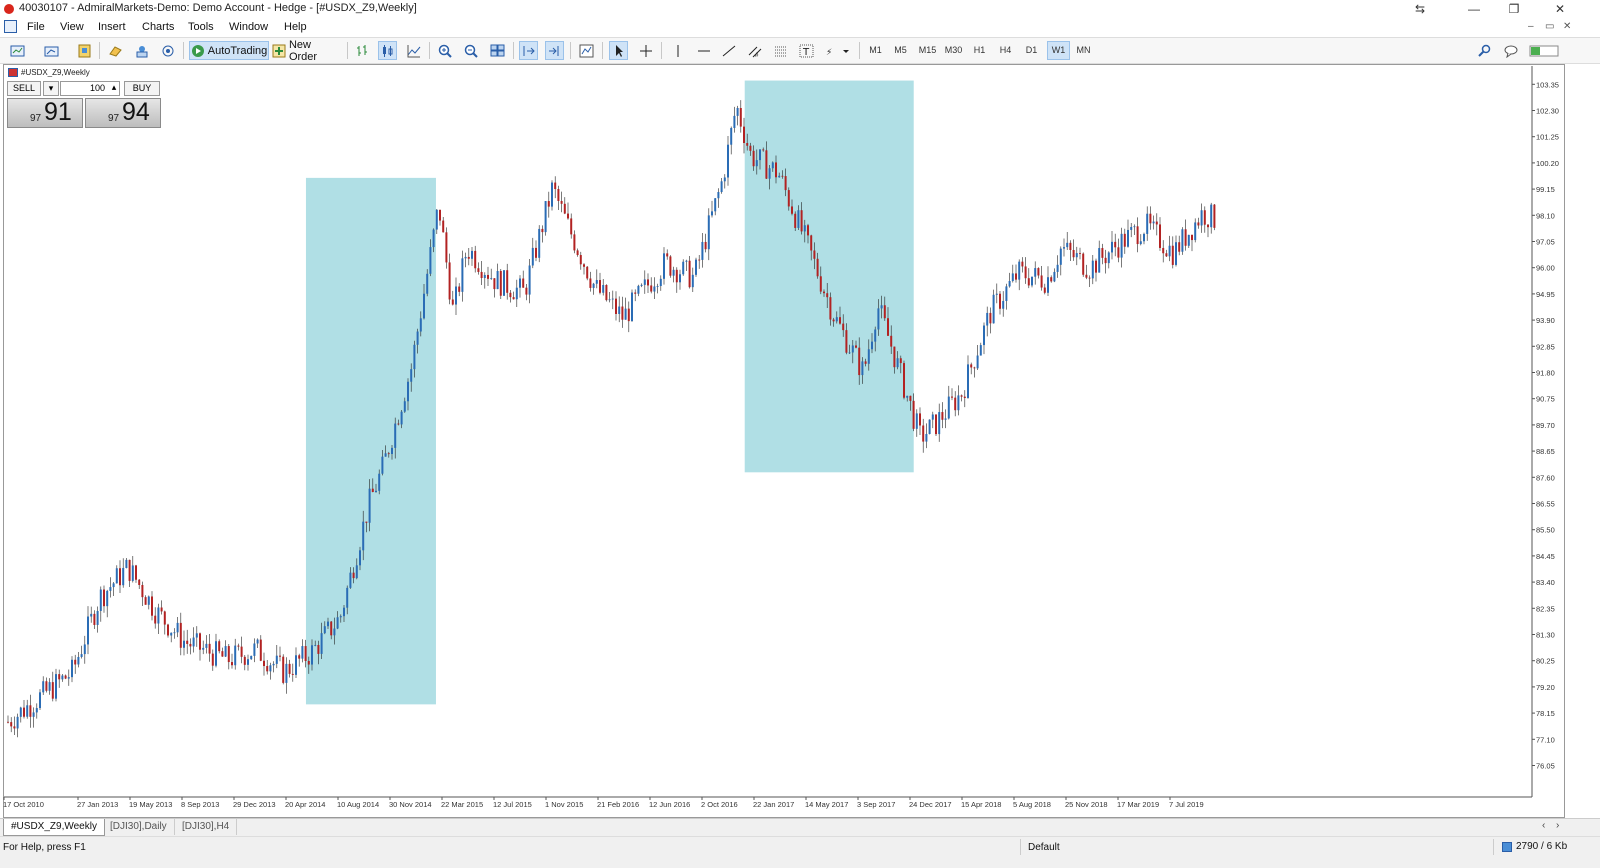 The height and width of the screenshot is (868, 1600). Describe the element at coordinates (876, 804) in the screenshot. I see `time-tick-label: 3 Sep 2017` at that location.